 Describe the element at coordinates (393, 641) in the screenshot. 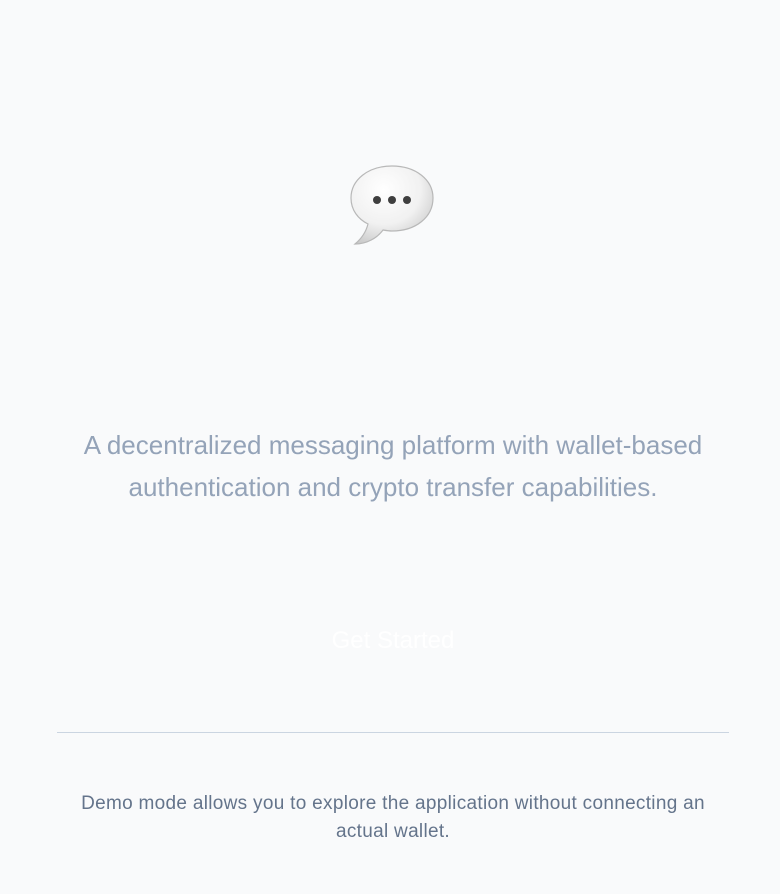

I see `get-started-button: Get Started` at that location.